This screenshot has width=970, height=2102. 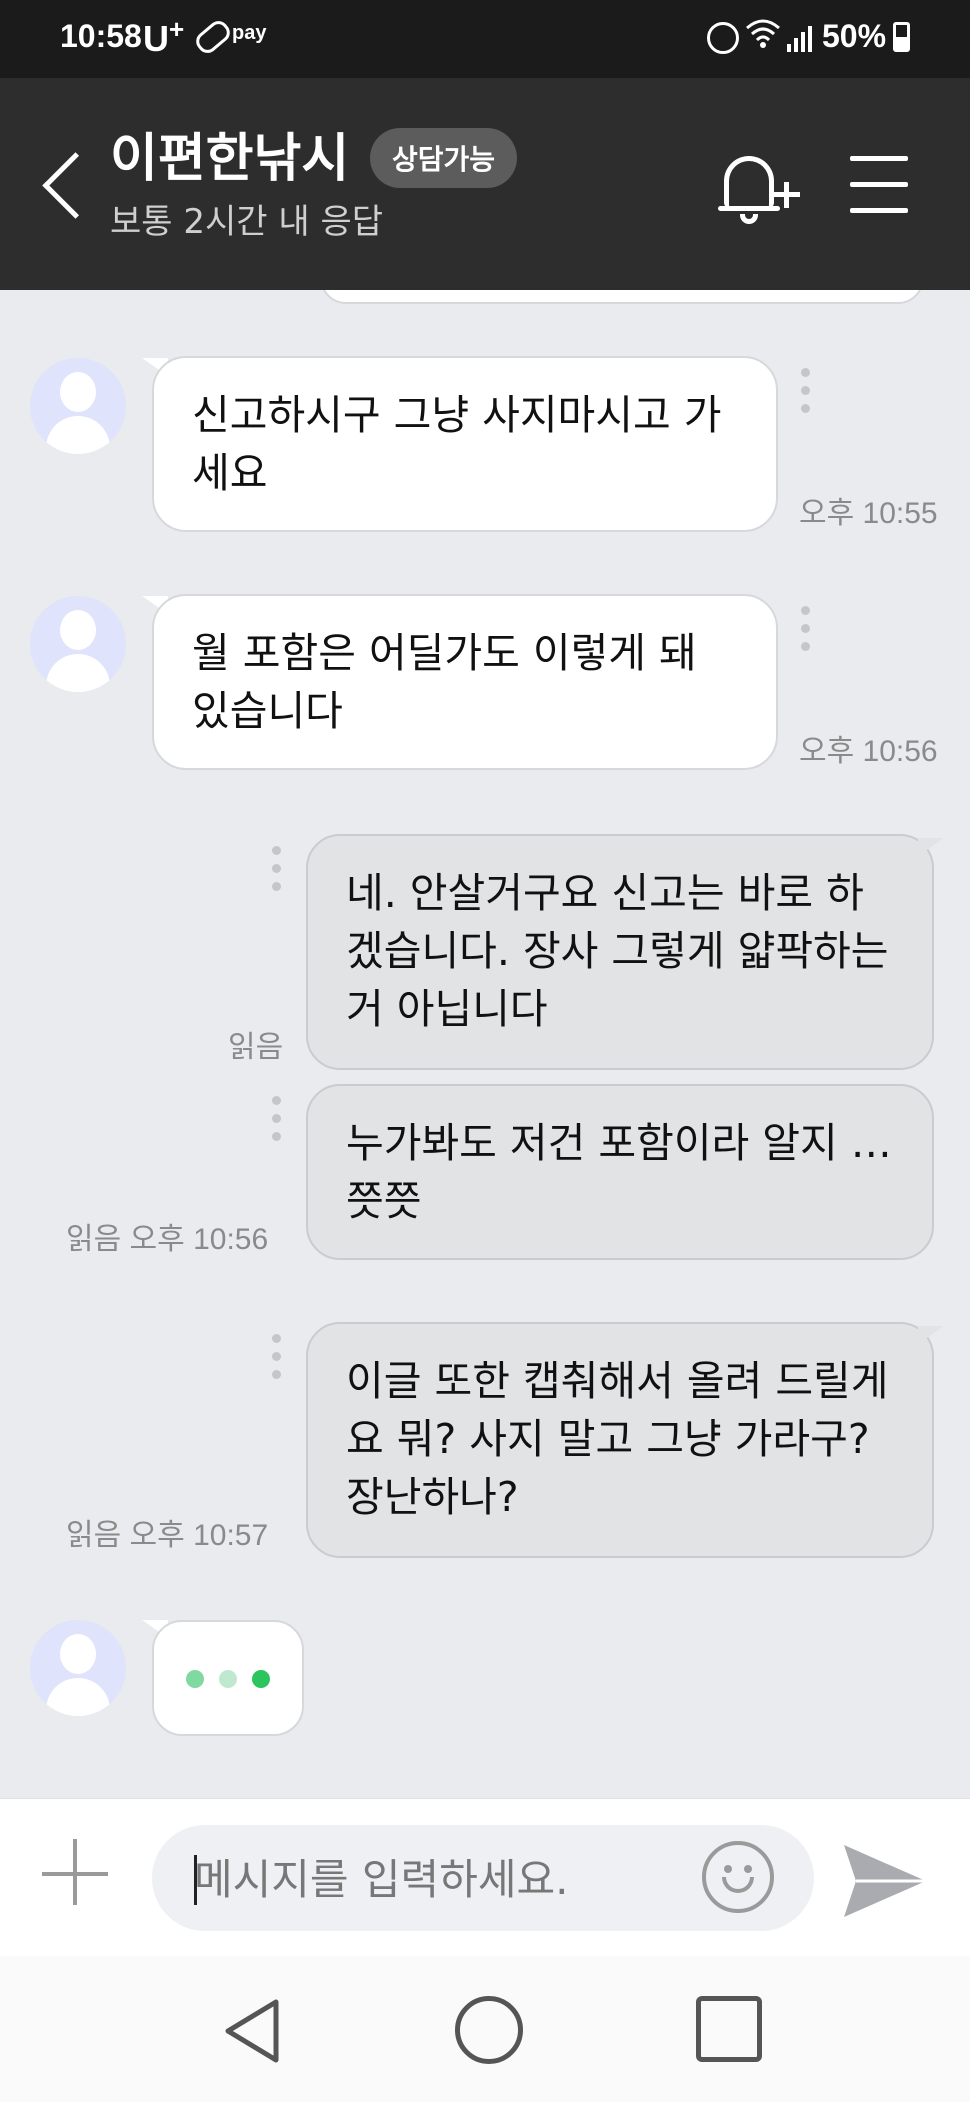 I want to click on status-bar: 10:58 U+ pay 50%, so click(x=485, y=39).